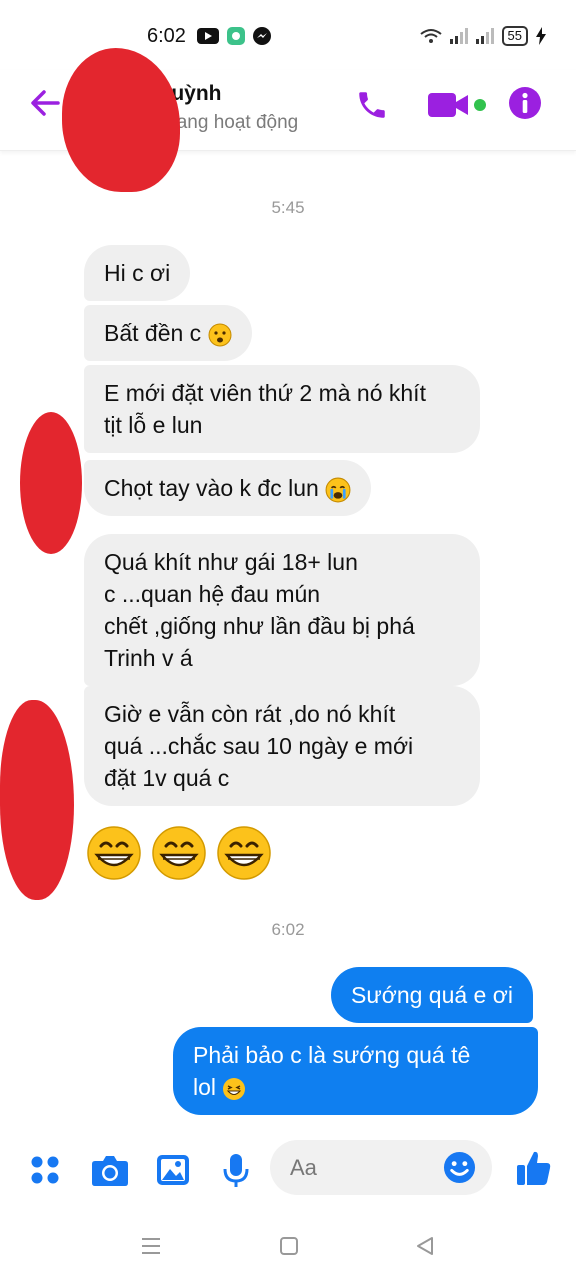 This screenshot has height=1280, width=576. What do you see at coordinates (45, 1170) in the screenshot?
I see `menu-dots-icon` at bounding box center [45, 1170].